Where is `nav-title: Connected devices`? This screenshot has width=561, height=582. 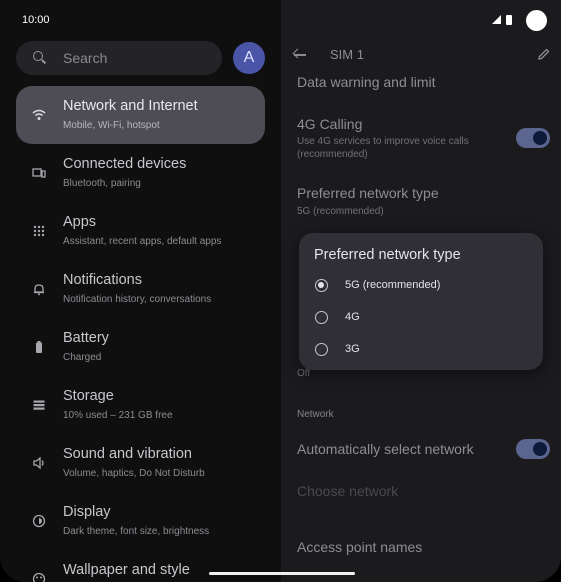
nav-title: Connected devices is located at coordinates (125, 164).